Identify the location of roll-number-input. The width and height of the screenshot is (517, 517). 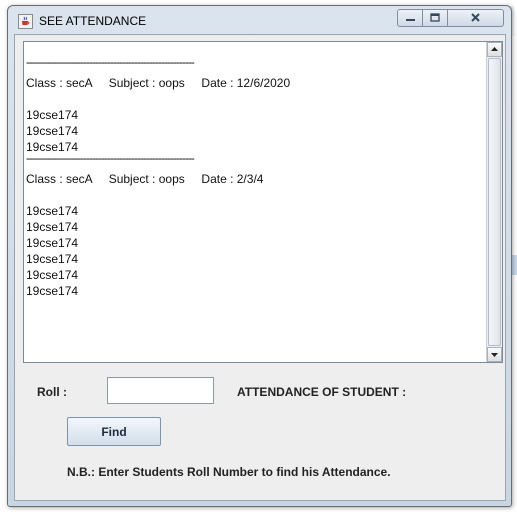
(160, 390).